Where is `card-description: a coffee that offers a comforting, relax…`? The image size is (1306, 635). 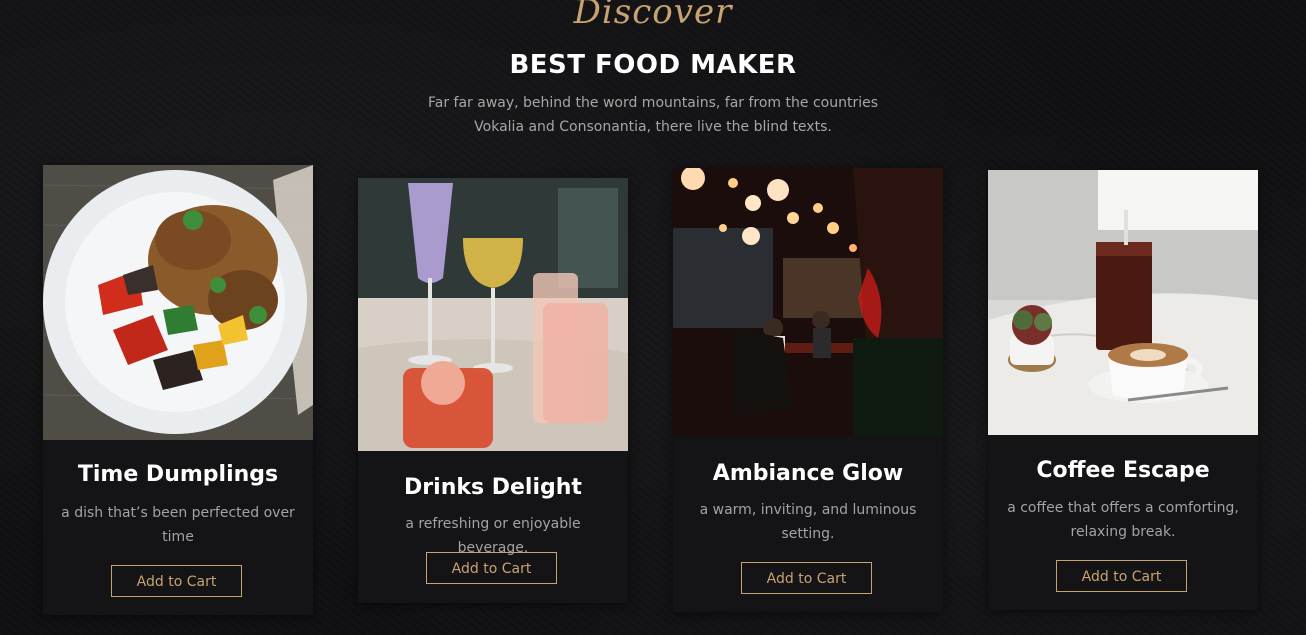
card-description: a coffee that offers a comforting, relax… is located at coordinates (1123, 520).